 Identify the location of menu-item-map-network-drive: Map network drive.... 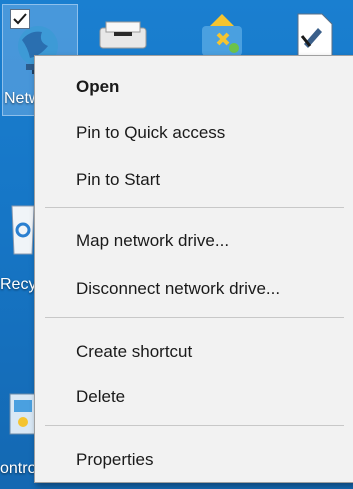
(194, 241).